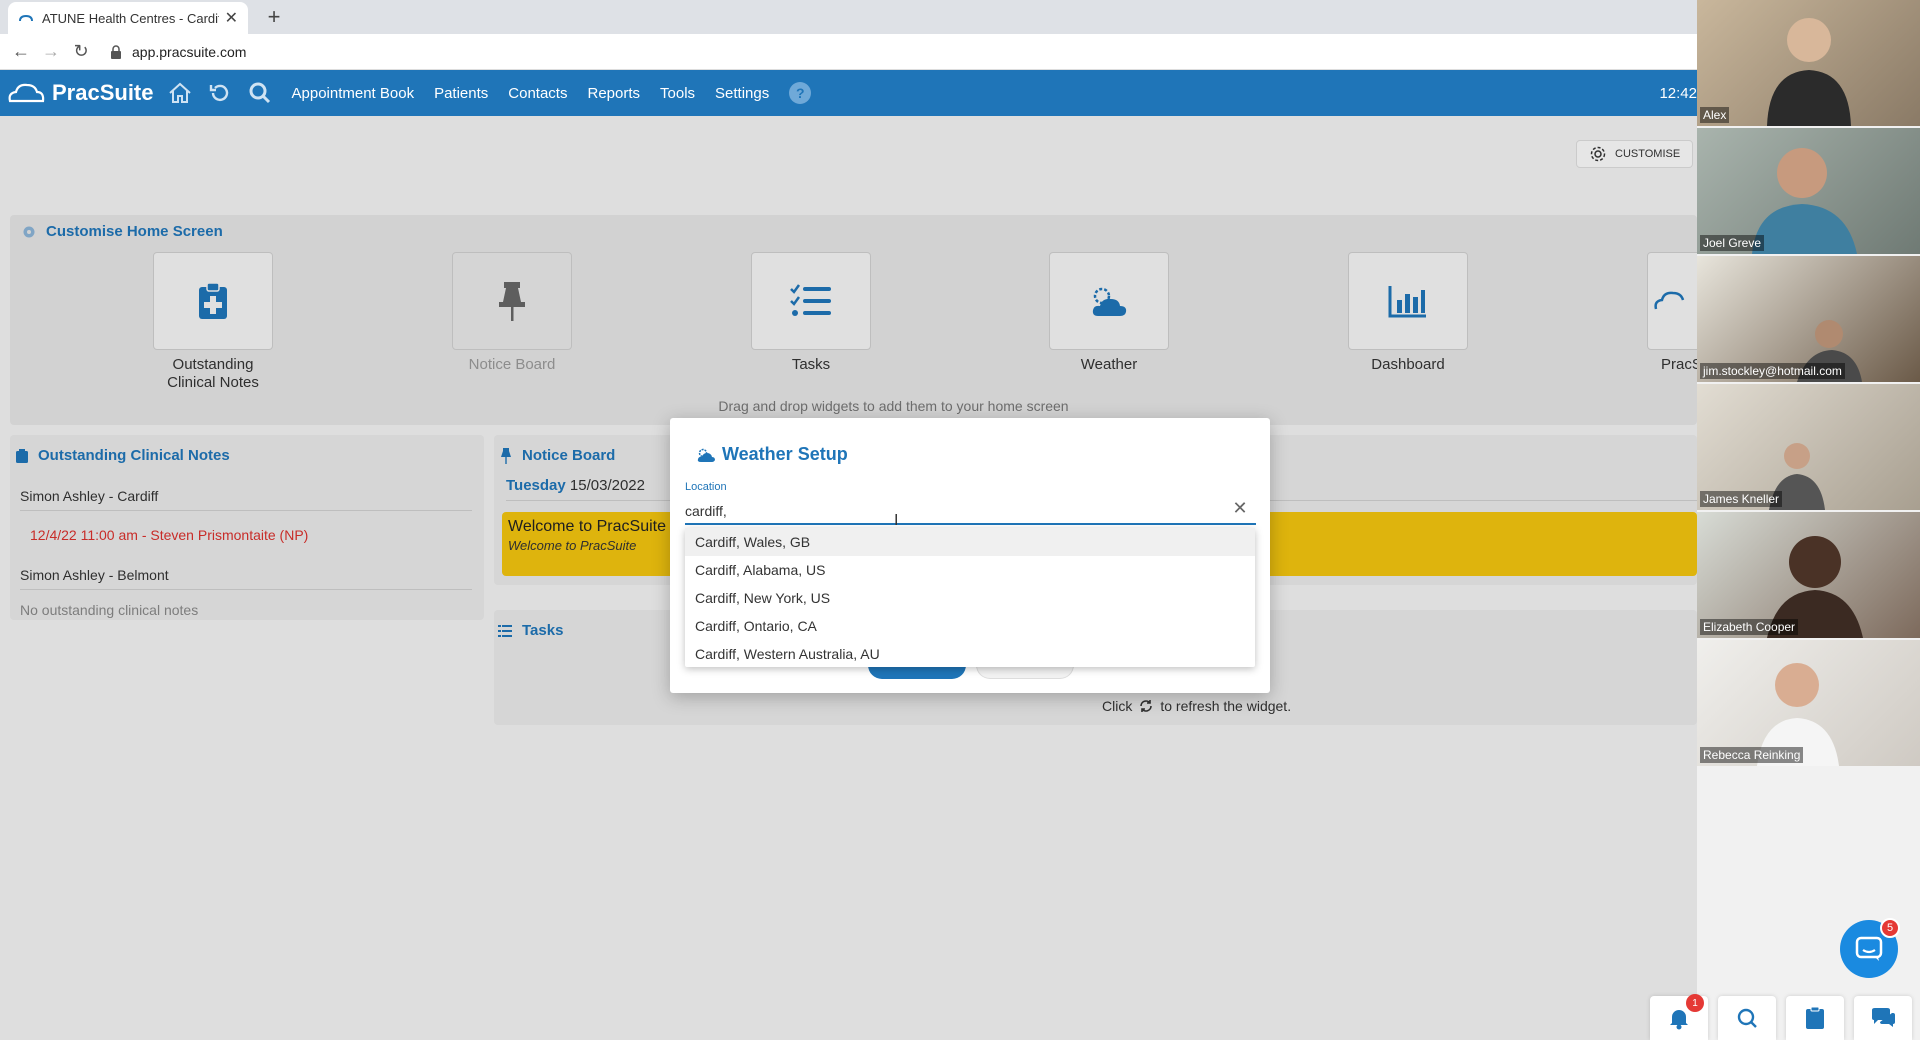 This screenshot has height=1040, width=1920. What do you see at coordinates (1715, 115) in the screenshot?
I see `participant-name: Alex` at bounding box center [1715, 115].